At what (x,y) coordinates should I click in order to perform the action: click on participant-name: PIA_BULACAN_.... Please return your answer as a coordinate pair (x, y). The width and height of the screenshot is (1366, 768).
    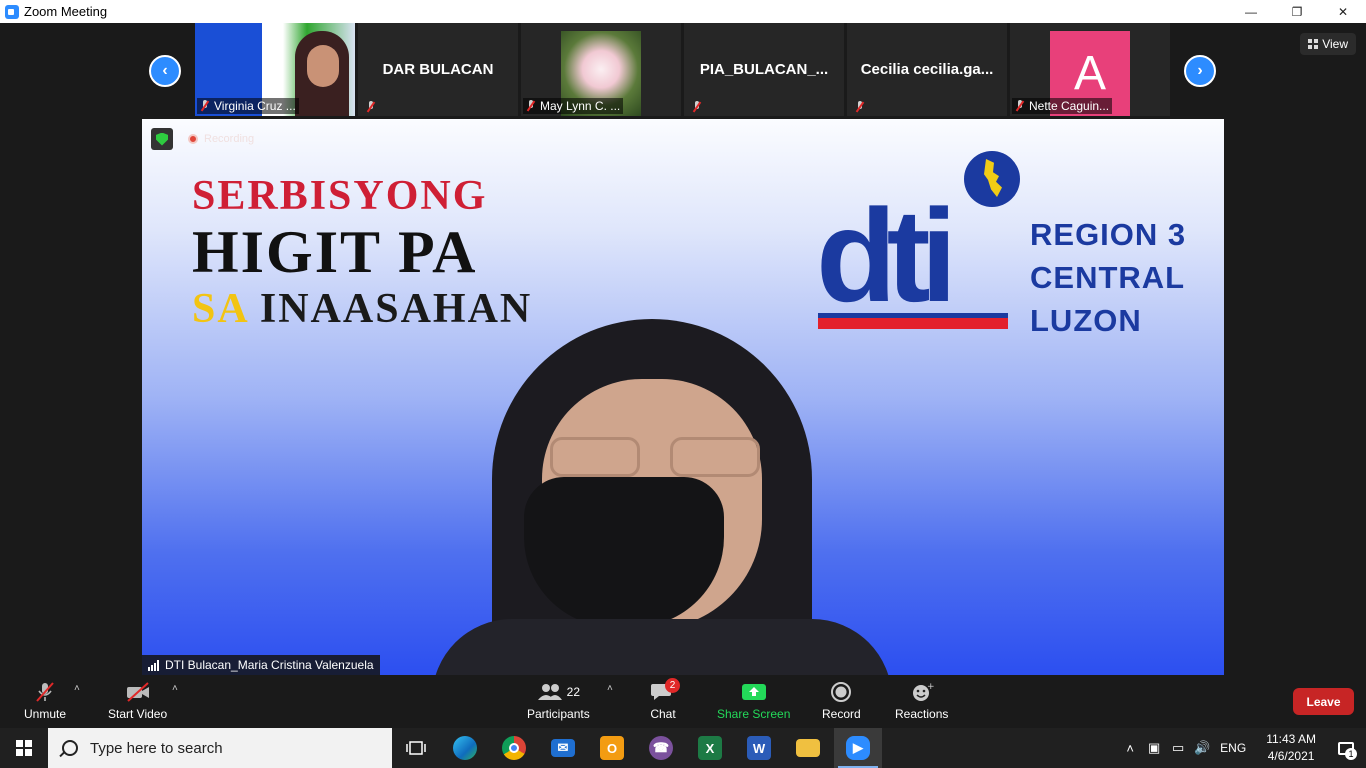
    Looking at the image, I should click on (764, 69).